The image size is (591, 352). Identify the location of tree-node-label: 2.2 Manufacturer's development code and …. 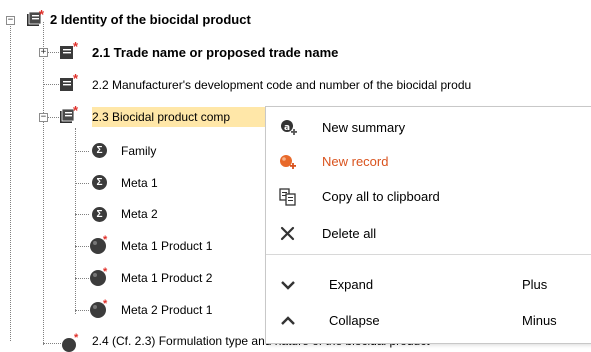
(282, 85).